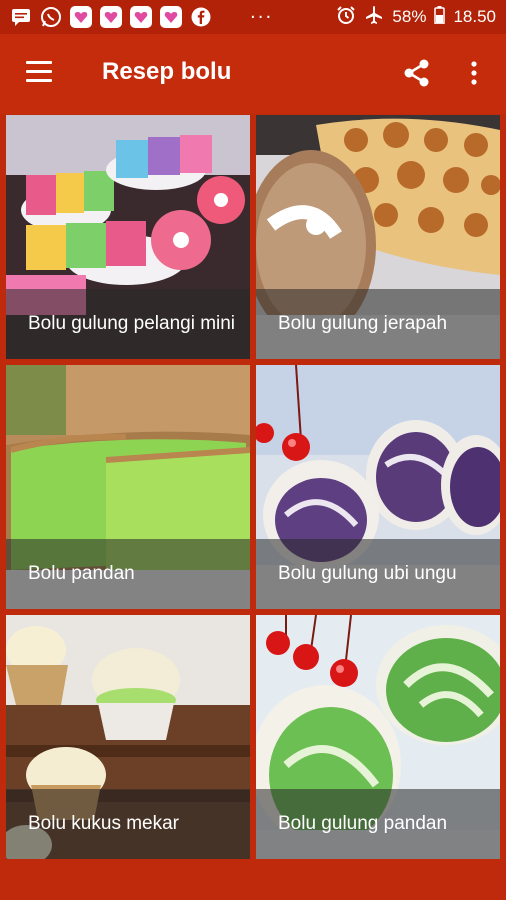  What do you see at coordinates (409, 16) in the screenshot?
I see `battery-percent: 58%` at bounding box center [409, 16].